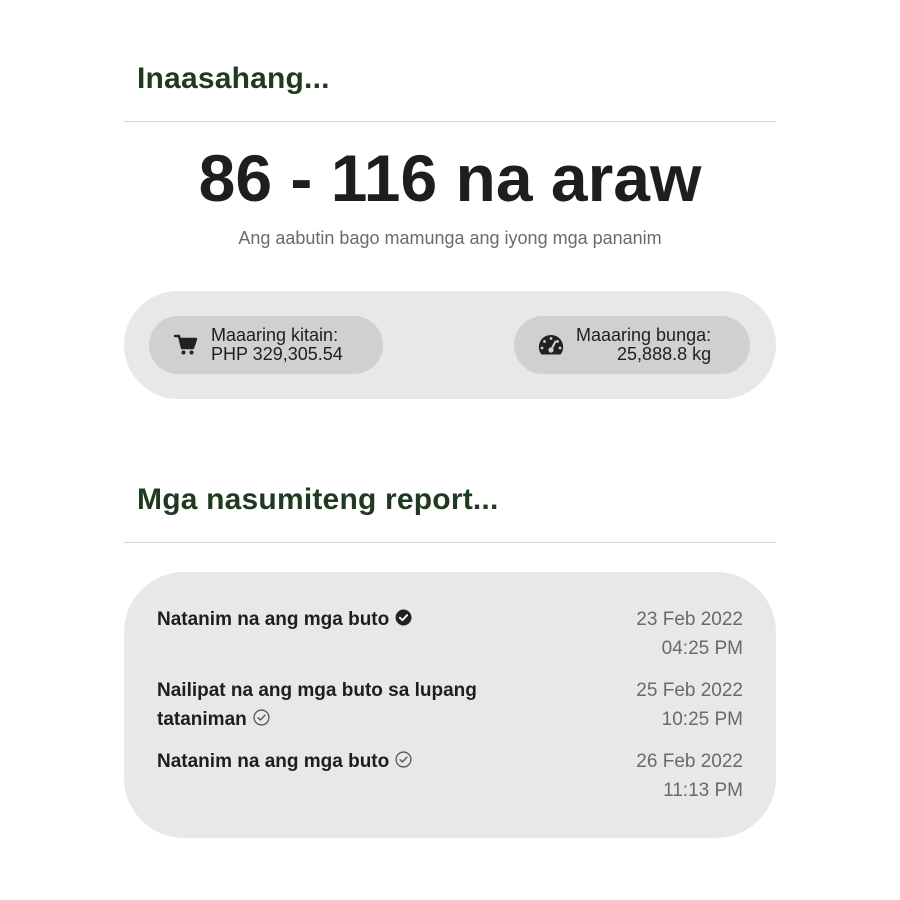 The height and width of the screenshot is (900, 900). I want to click on expected-days-range: 86 - 116 na araw, so click(450, 178).